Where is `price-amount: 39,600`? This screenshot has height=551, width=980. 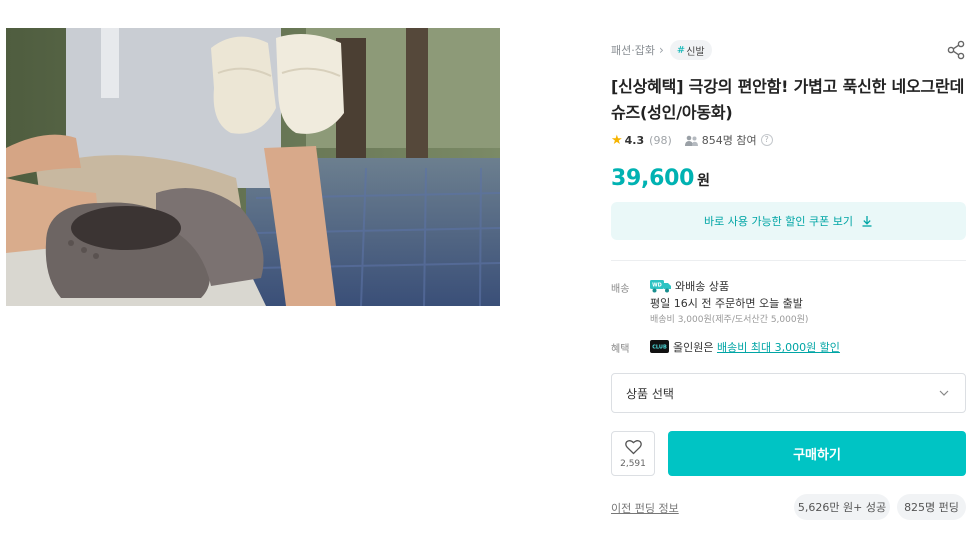 price-amount: 39,600 is located at coordinates (653, 178).